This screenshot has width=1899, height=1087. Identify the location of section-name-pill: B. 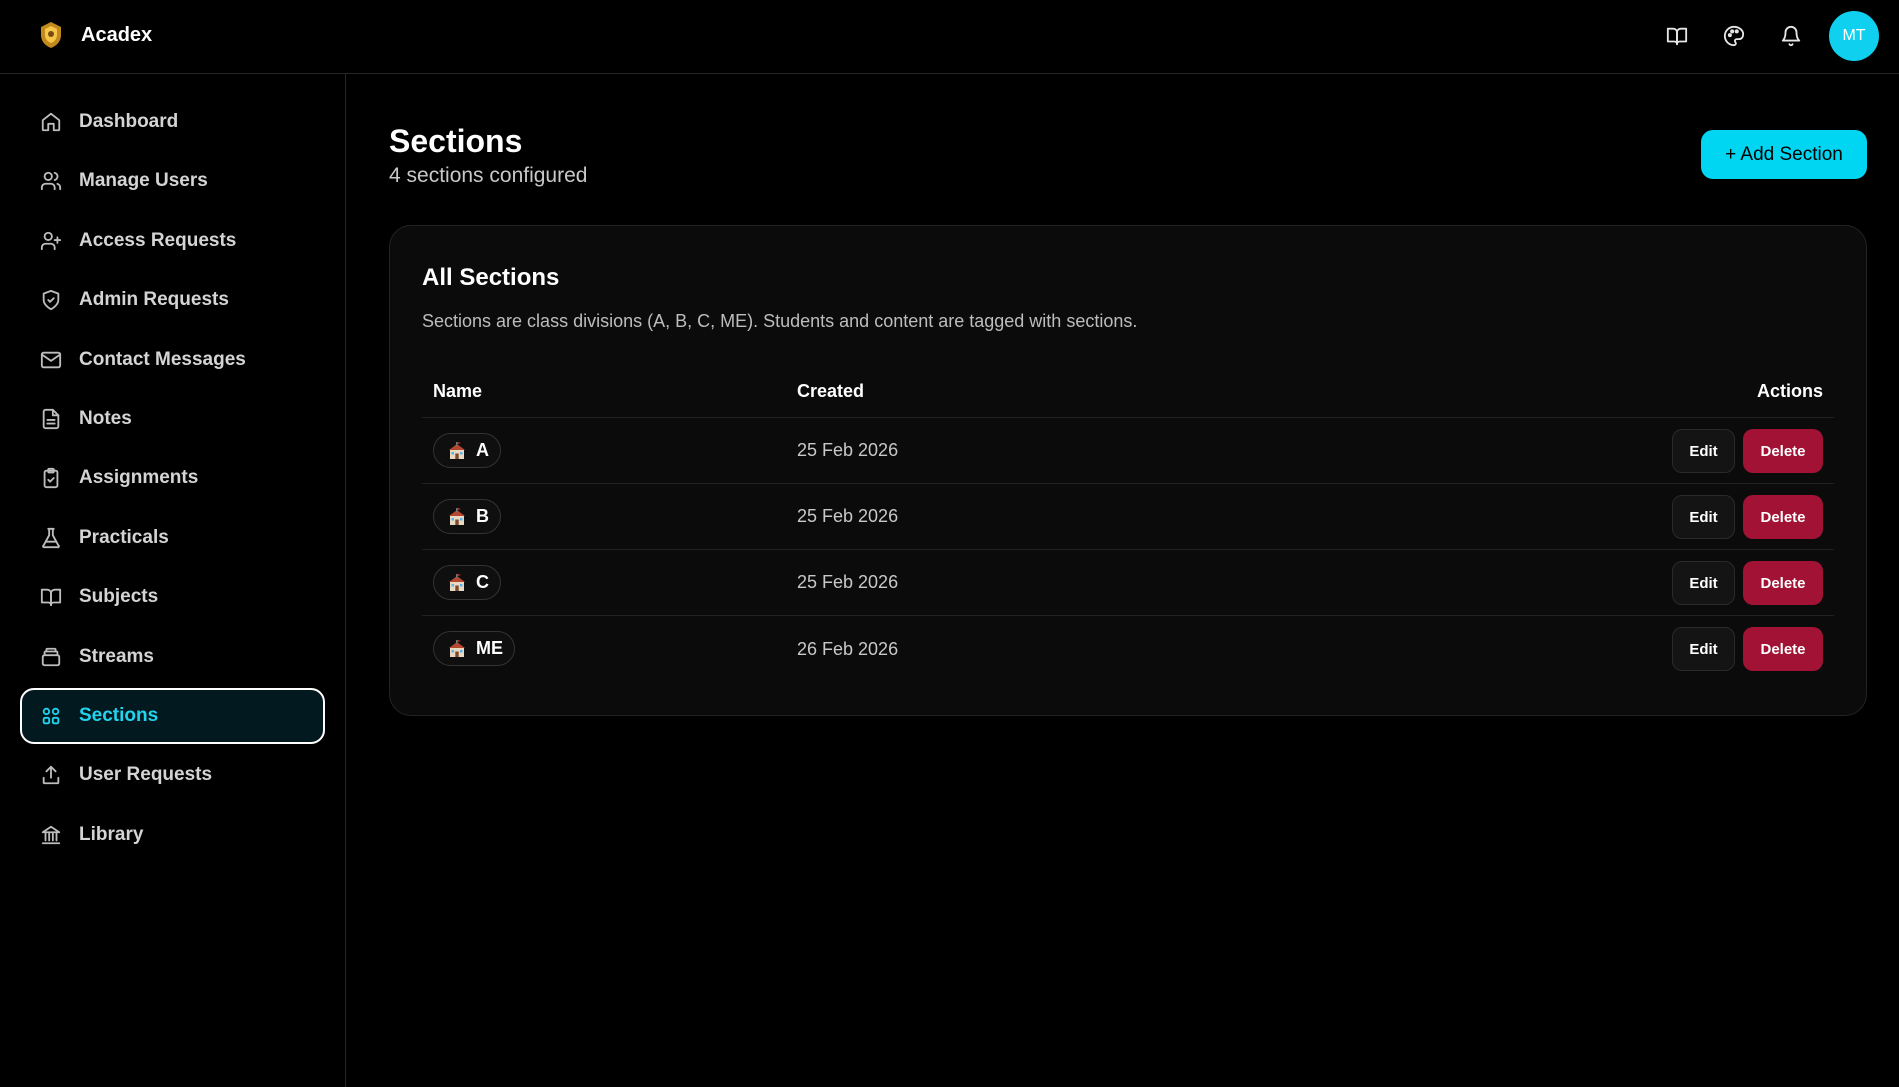
(467, 516).